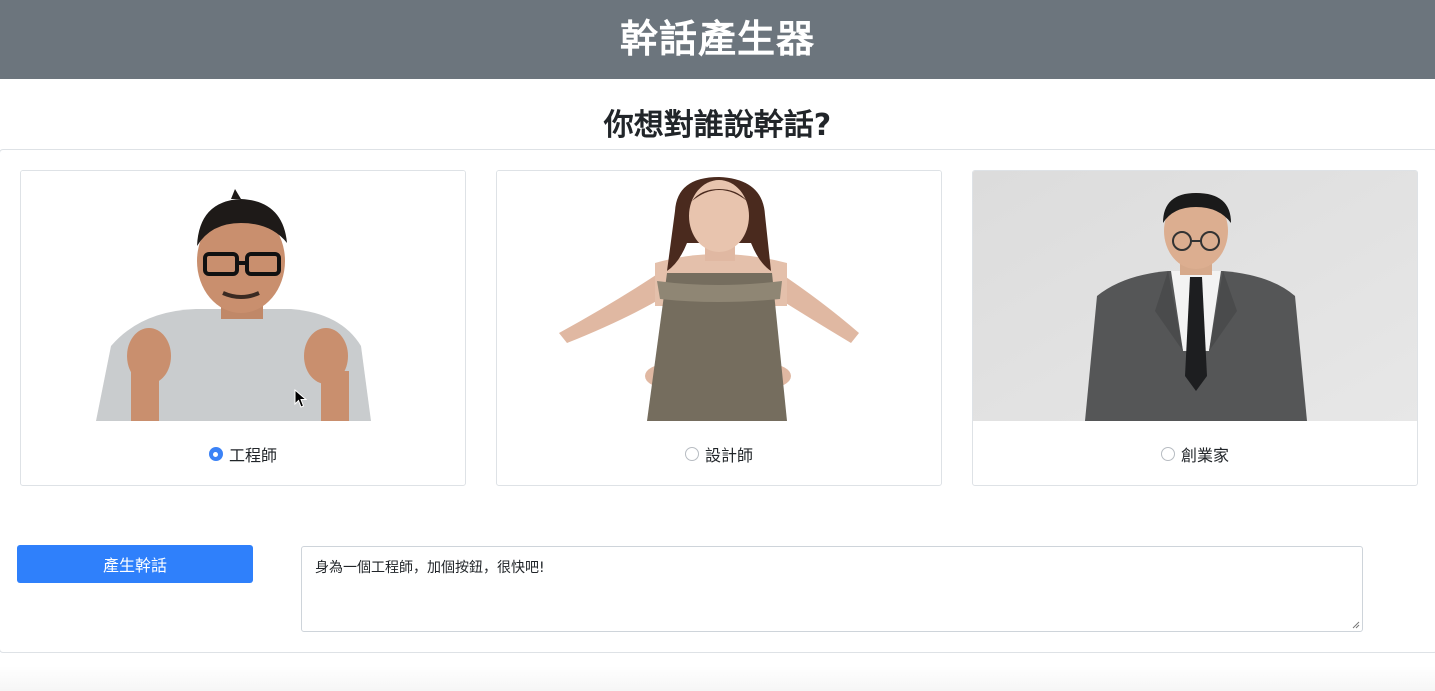  Describe the element at coordinates (1167, 454) in the screenshot. I see `radio-founder` at that location.